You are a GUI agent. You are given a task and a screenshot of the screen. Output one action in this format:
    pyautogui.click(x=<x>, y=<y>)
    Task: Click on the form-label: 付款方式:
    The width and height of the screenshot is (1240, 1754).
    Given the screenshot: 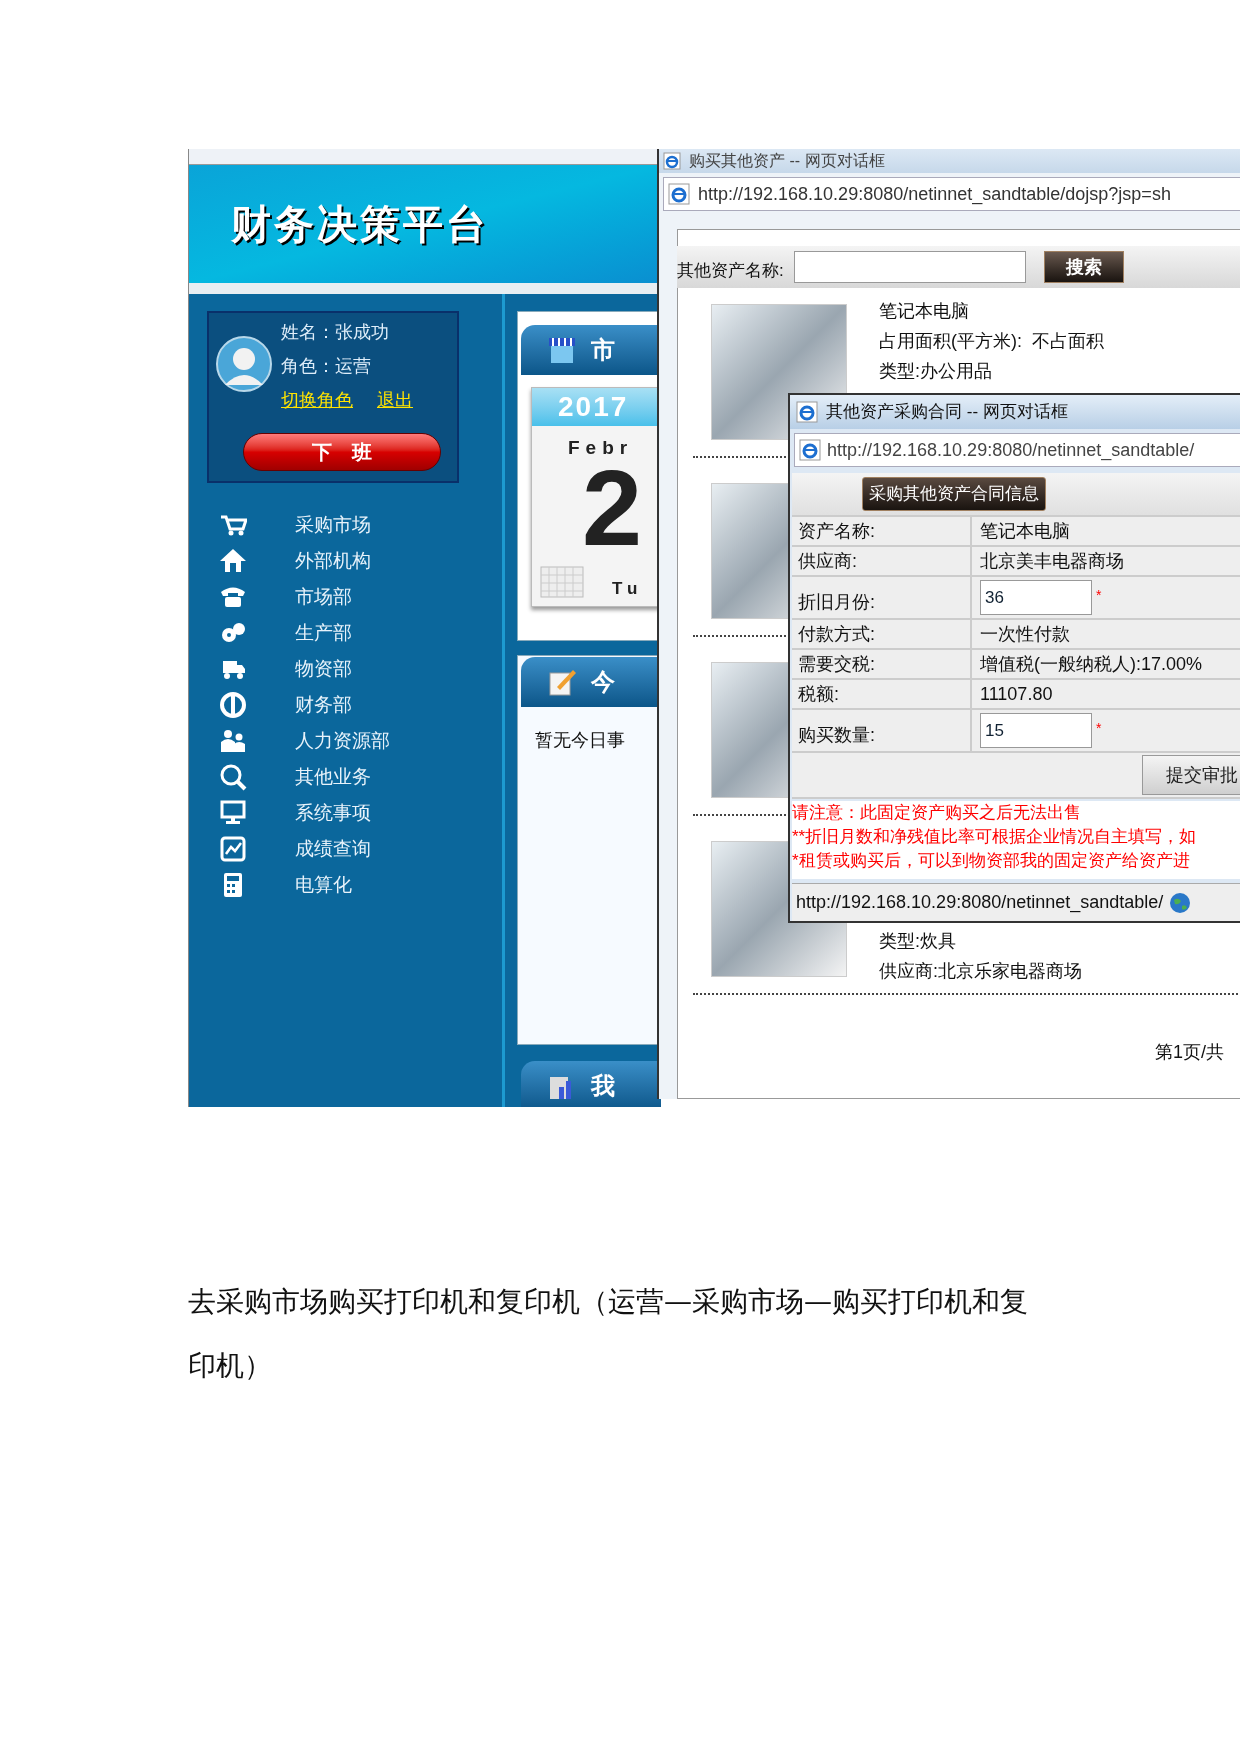 What is the action you would take?
    pyautogui.click(x=882, y=634)
    